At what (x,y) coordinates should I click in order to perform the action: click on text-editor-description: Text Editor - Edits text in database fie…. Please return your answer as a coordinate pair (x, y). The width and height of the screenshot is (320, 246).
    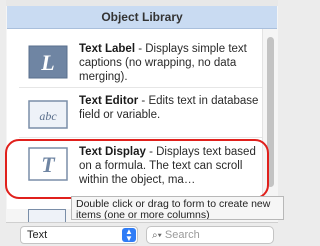
    Looking at the image, I should click on (169, 108).